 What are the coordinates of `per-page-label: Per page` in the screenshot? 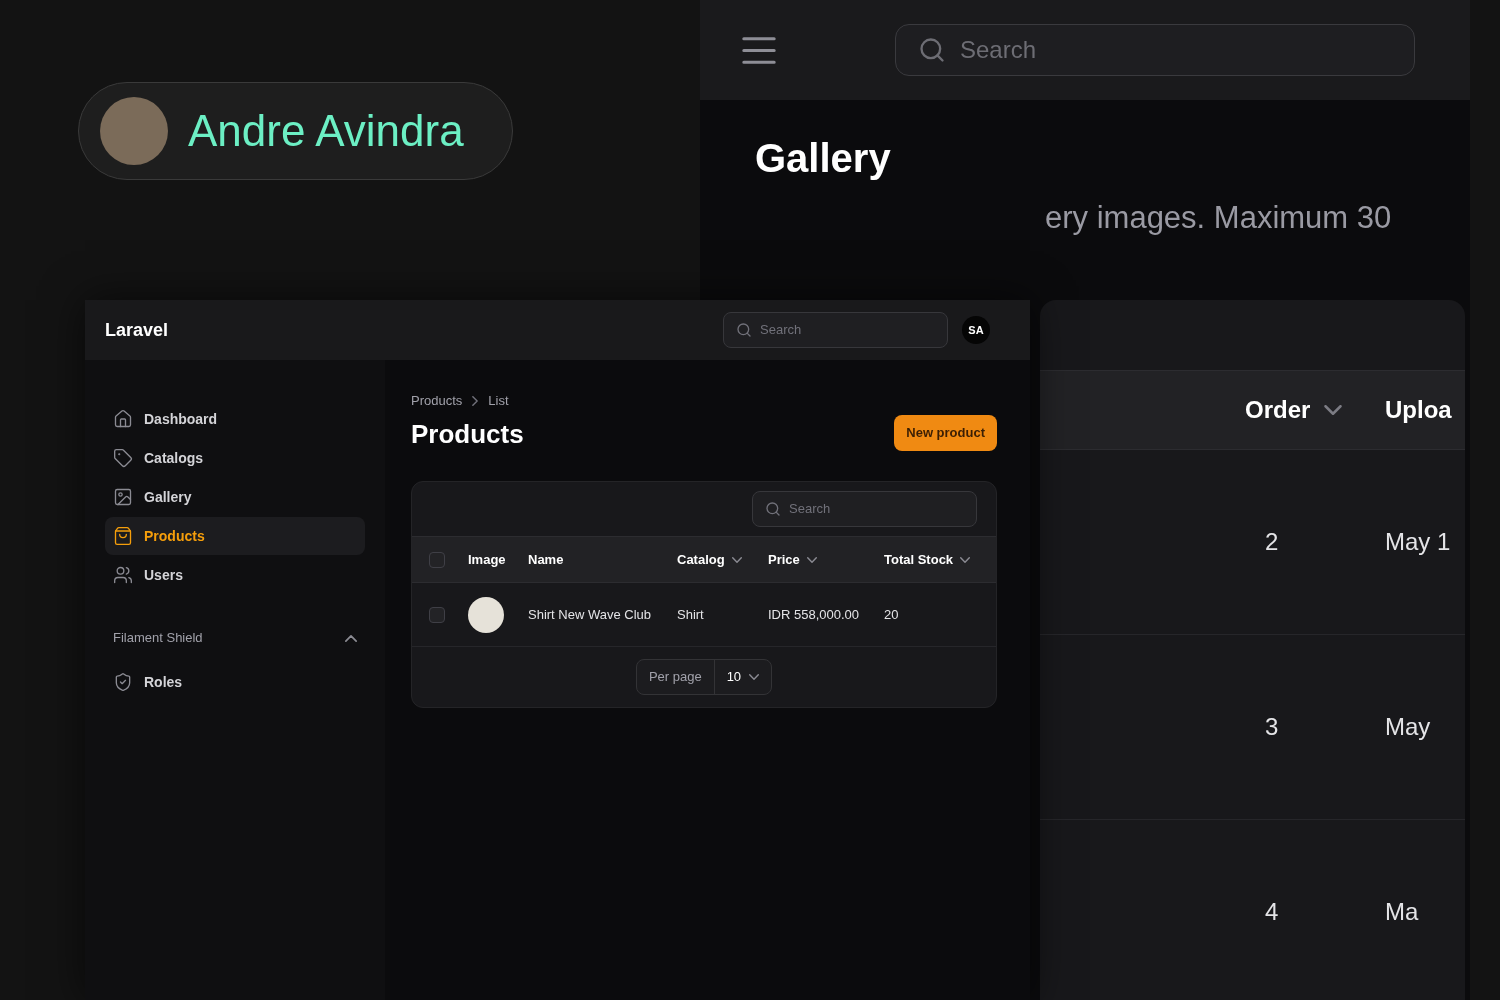 It's located at (675, 677).